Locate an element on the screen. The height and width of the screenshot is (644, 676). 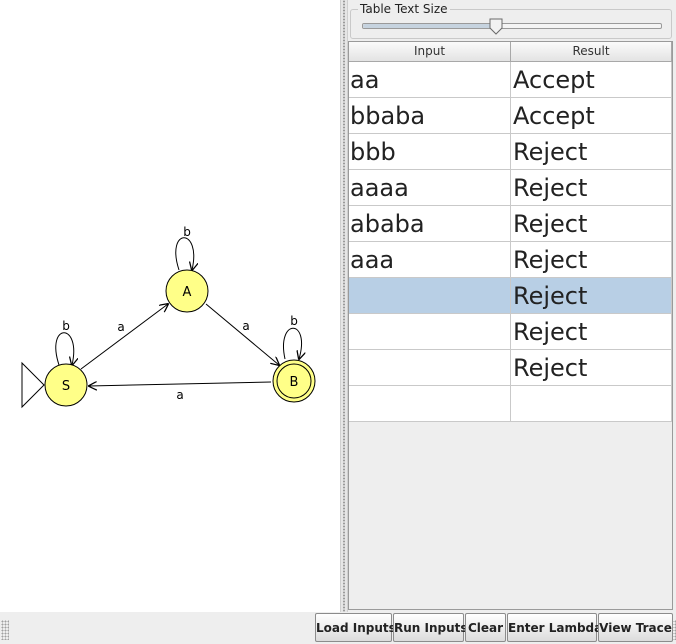
state-a: A is located at coordinates (187, 291).